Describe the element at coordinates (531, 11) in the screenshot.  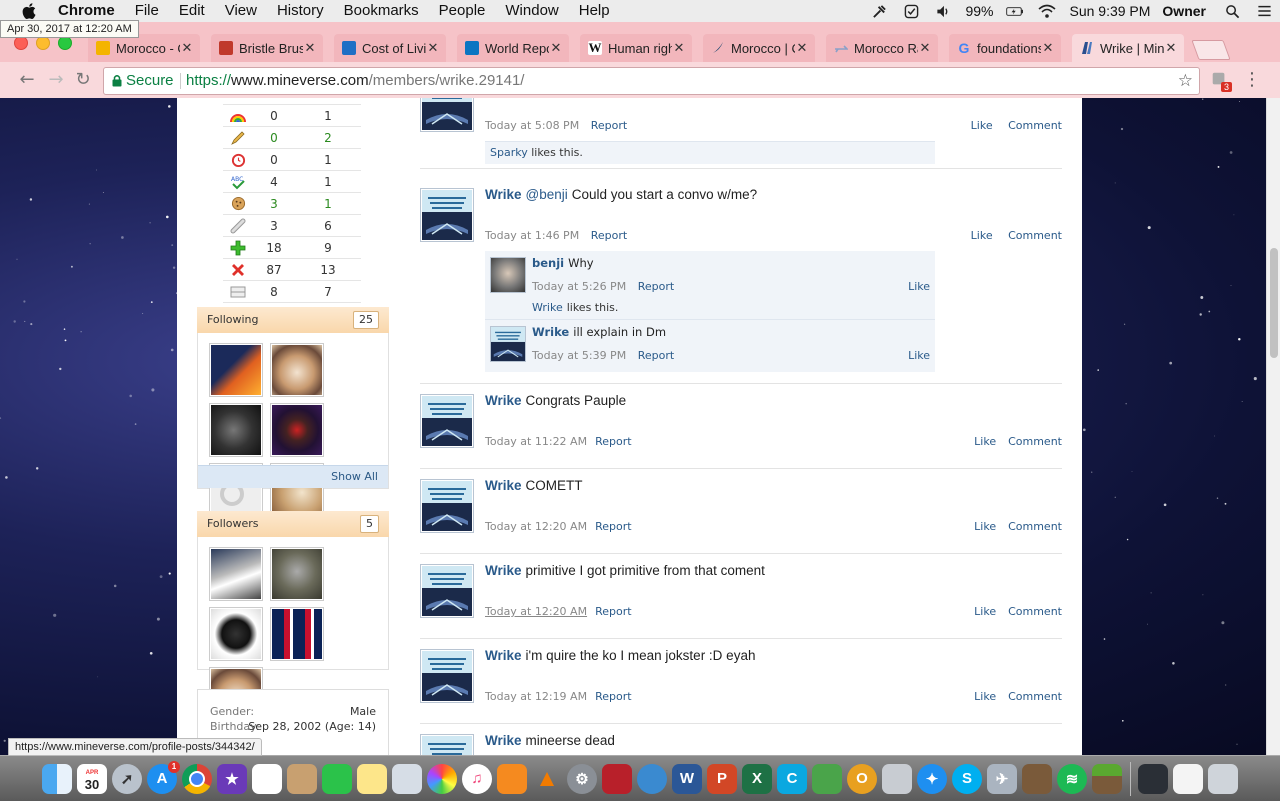
I see `menu-window: Window` at that location.